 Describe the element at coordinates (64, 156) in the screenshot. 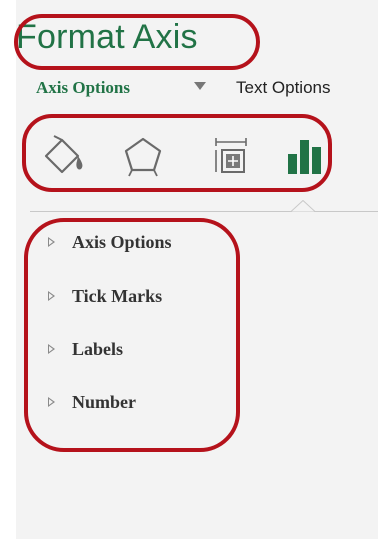

I see `fill-line-icon` at that location.